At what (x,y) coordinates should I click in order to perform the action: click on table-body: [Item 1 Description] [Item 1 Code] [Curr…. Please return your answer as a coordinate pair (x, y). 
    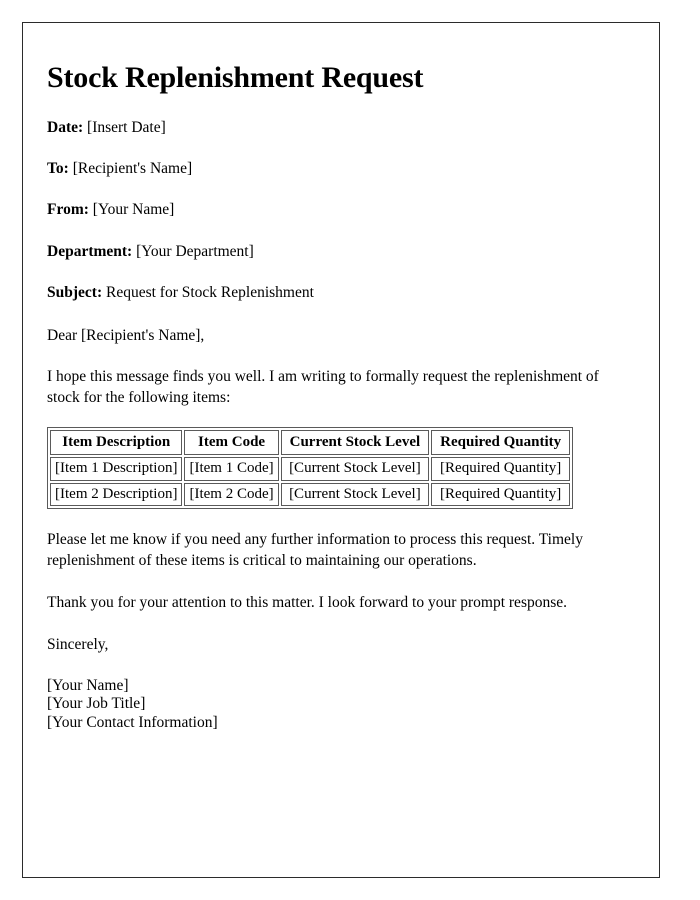
    Looking at the image, I should click on (310, 481).